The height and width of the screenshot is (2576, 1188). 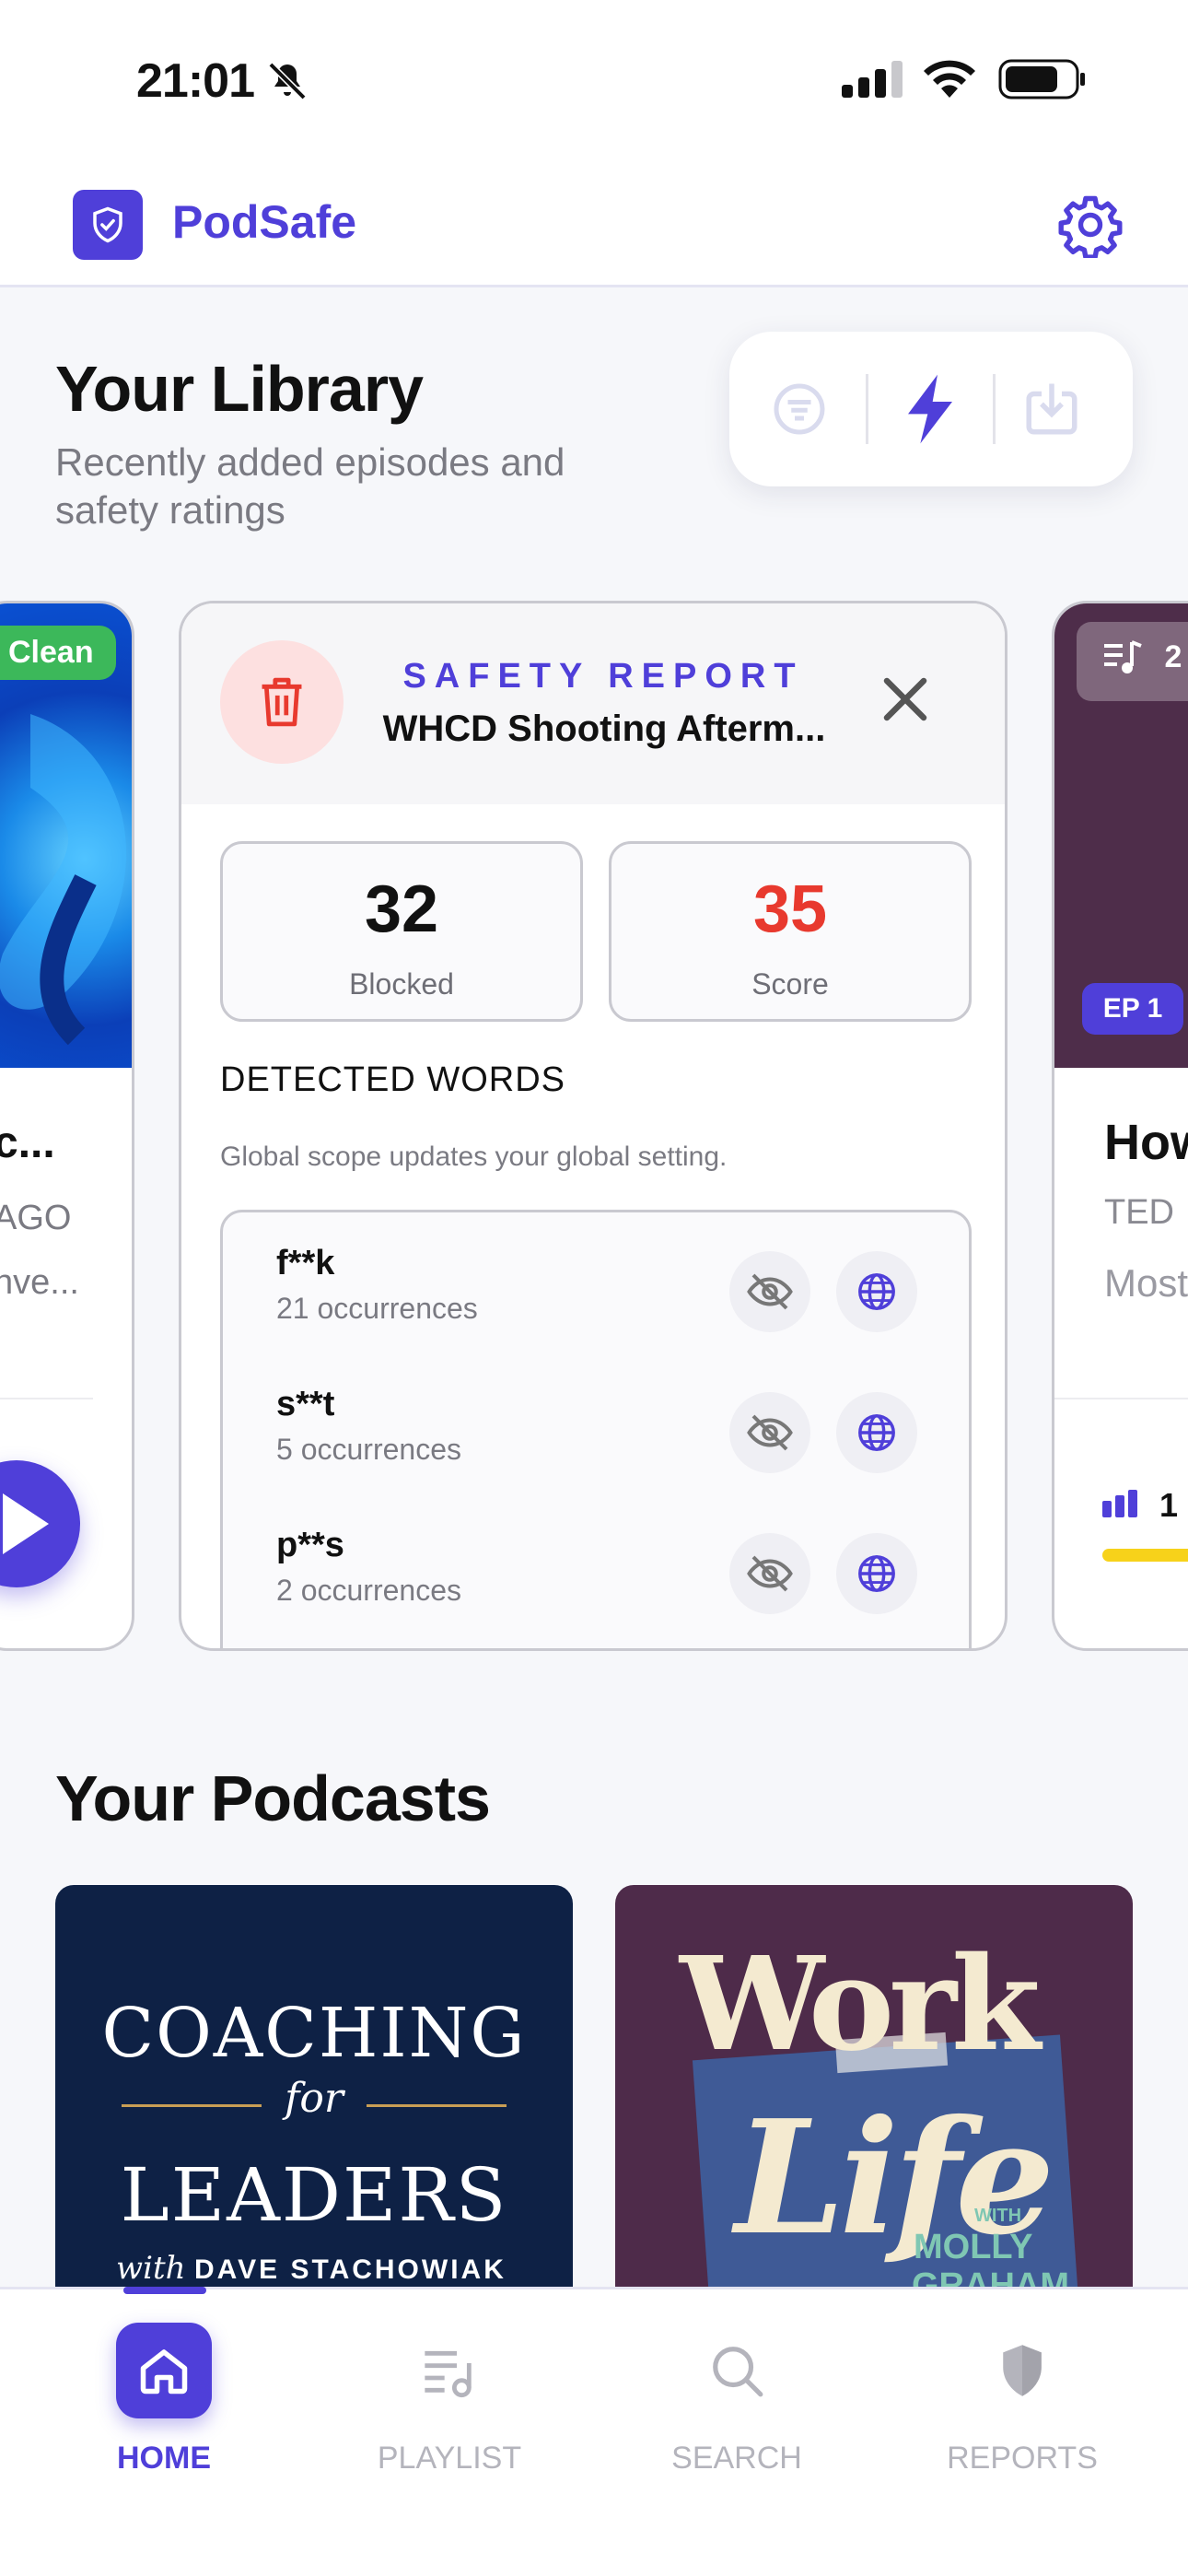 What do you see at coordinates (1145, 1555) in the screenshot?
I see `progress-bar` at bounding box center [1145, 1555].